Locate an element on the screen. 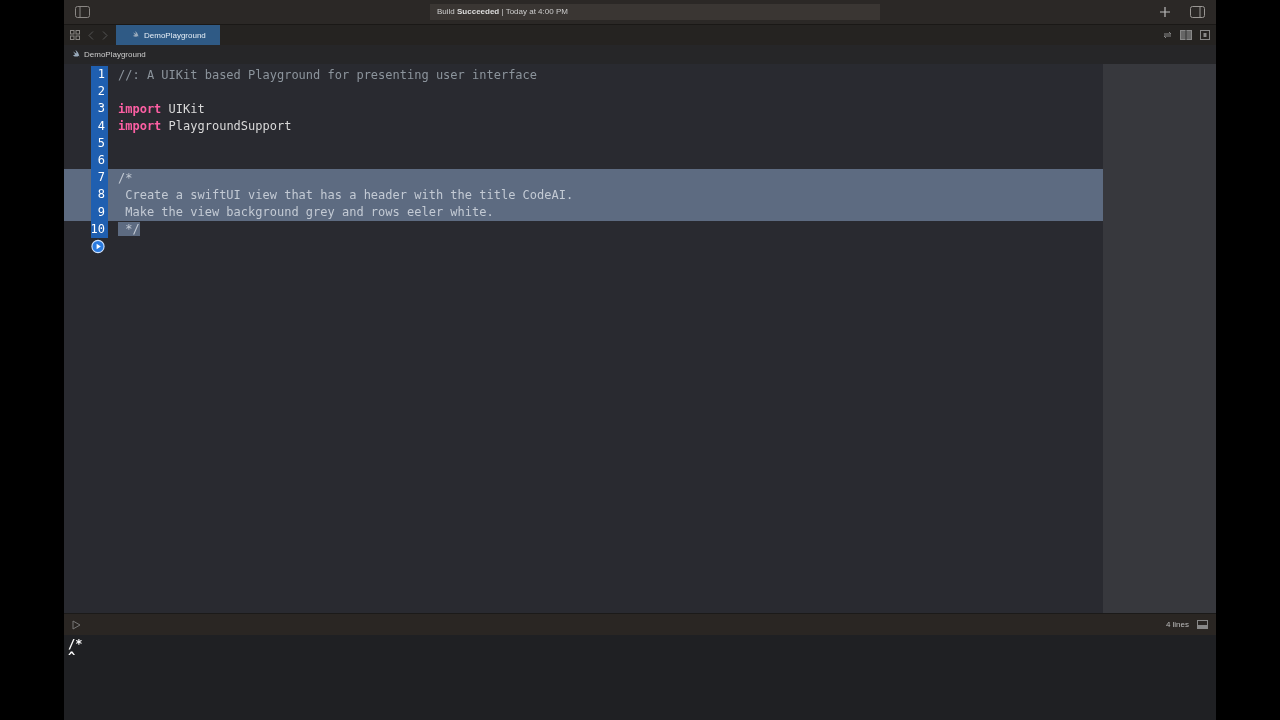 This screenshot has width=1280, height=720. line-number: 1 is located at coordinates (99, 75).